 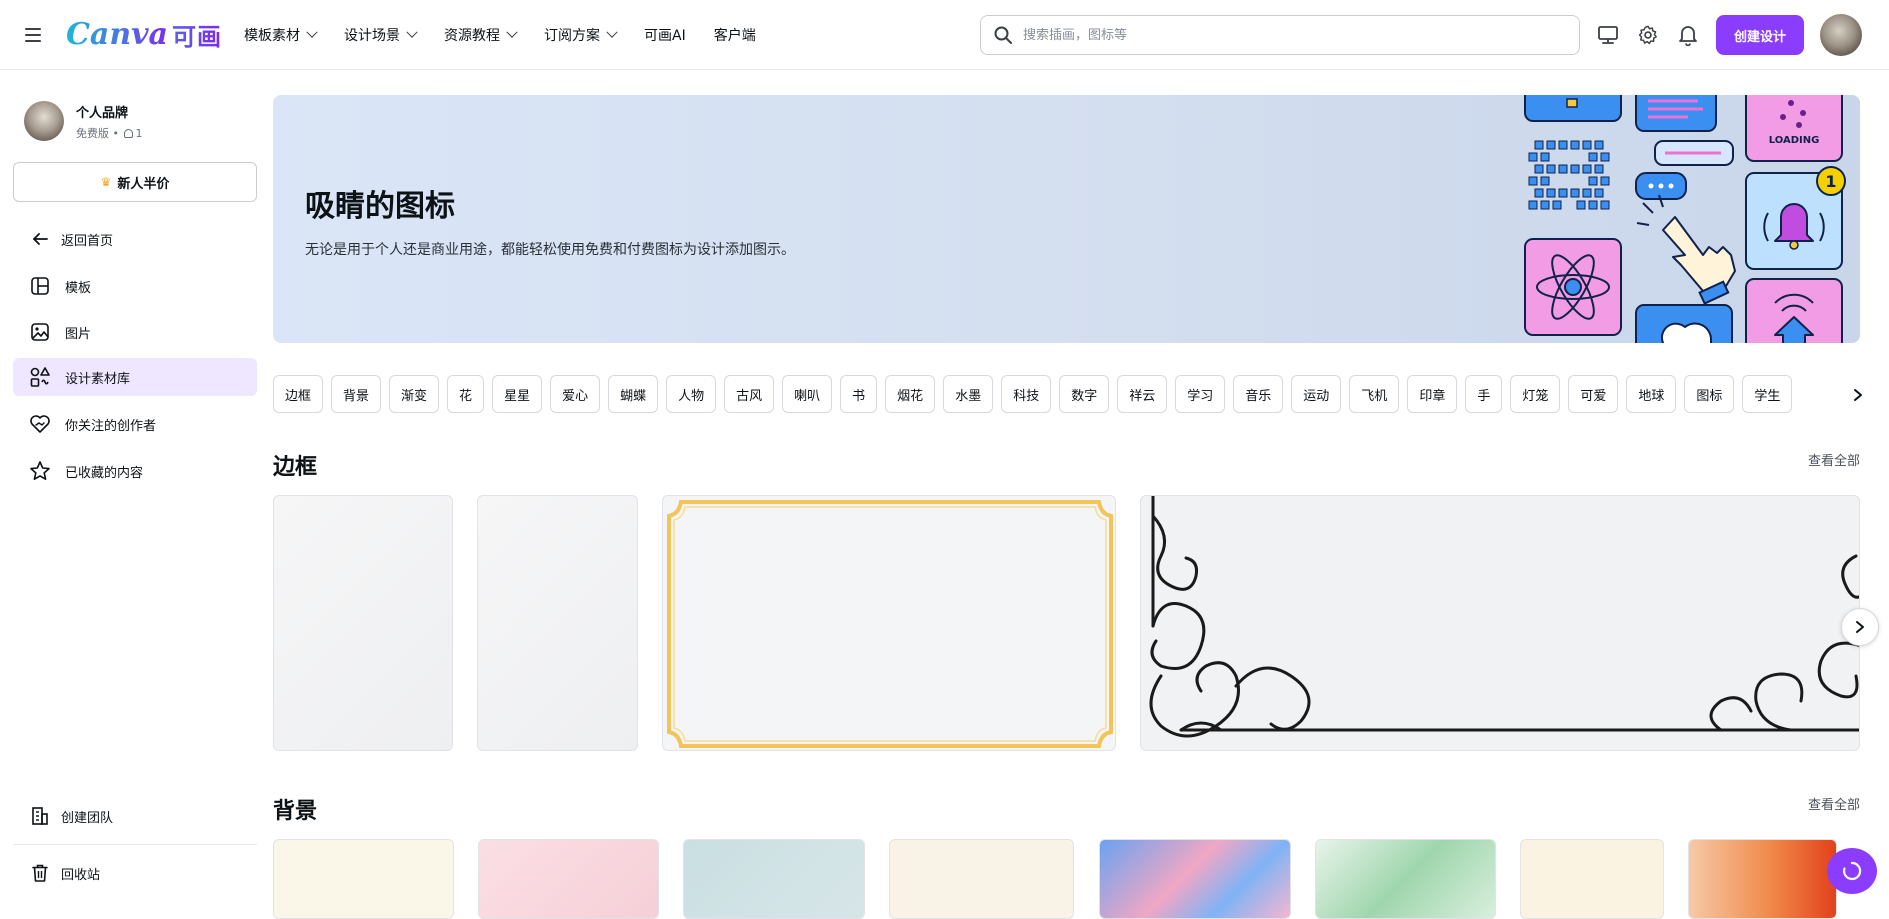 What do you see at coordinates (1535, 394) in the screenshot?
I see `category-chip: 灯笼` at bounding box center [1535, 394].